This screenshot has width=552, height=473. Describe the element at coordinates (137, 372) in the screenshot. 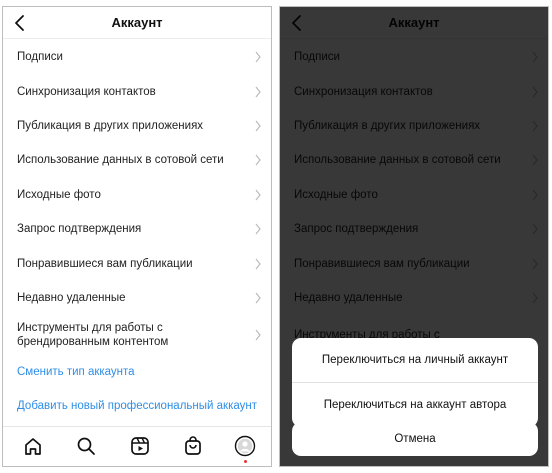

I see `switch-account-type-link: Сменить тип аккаунта` at that location.